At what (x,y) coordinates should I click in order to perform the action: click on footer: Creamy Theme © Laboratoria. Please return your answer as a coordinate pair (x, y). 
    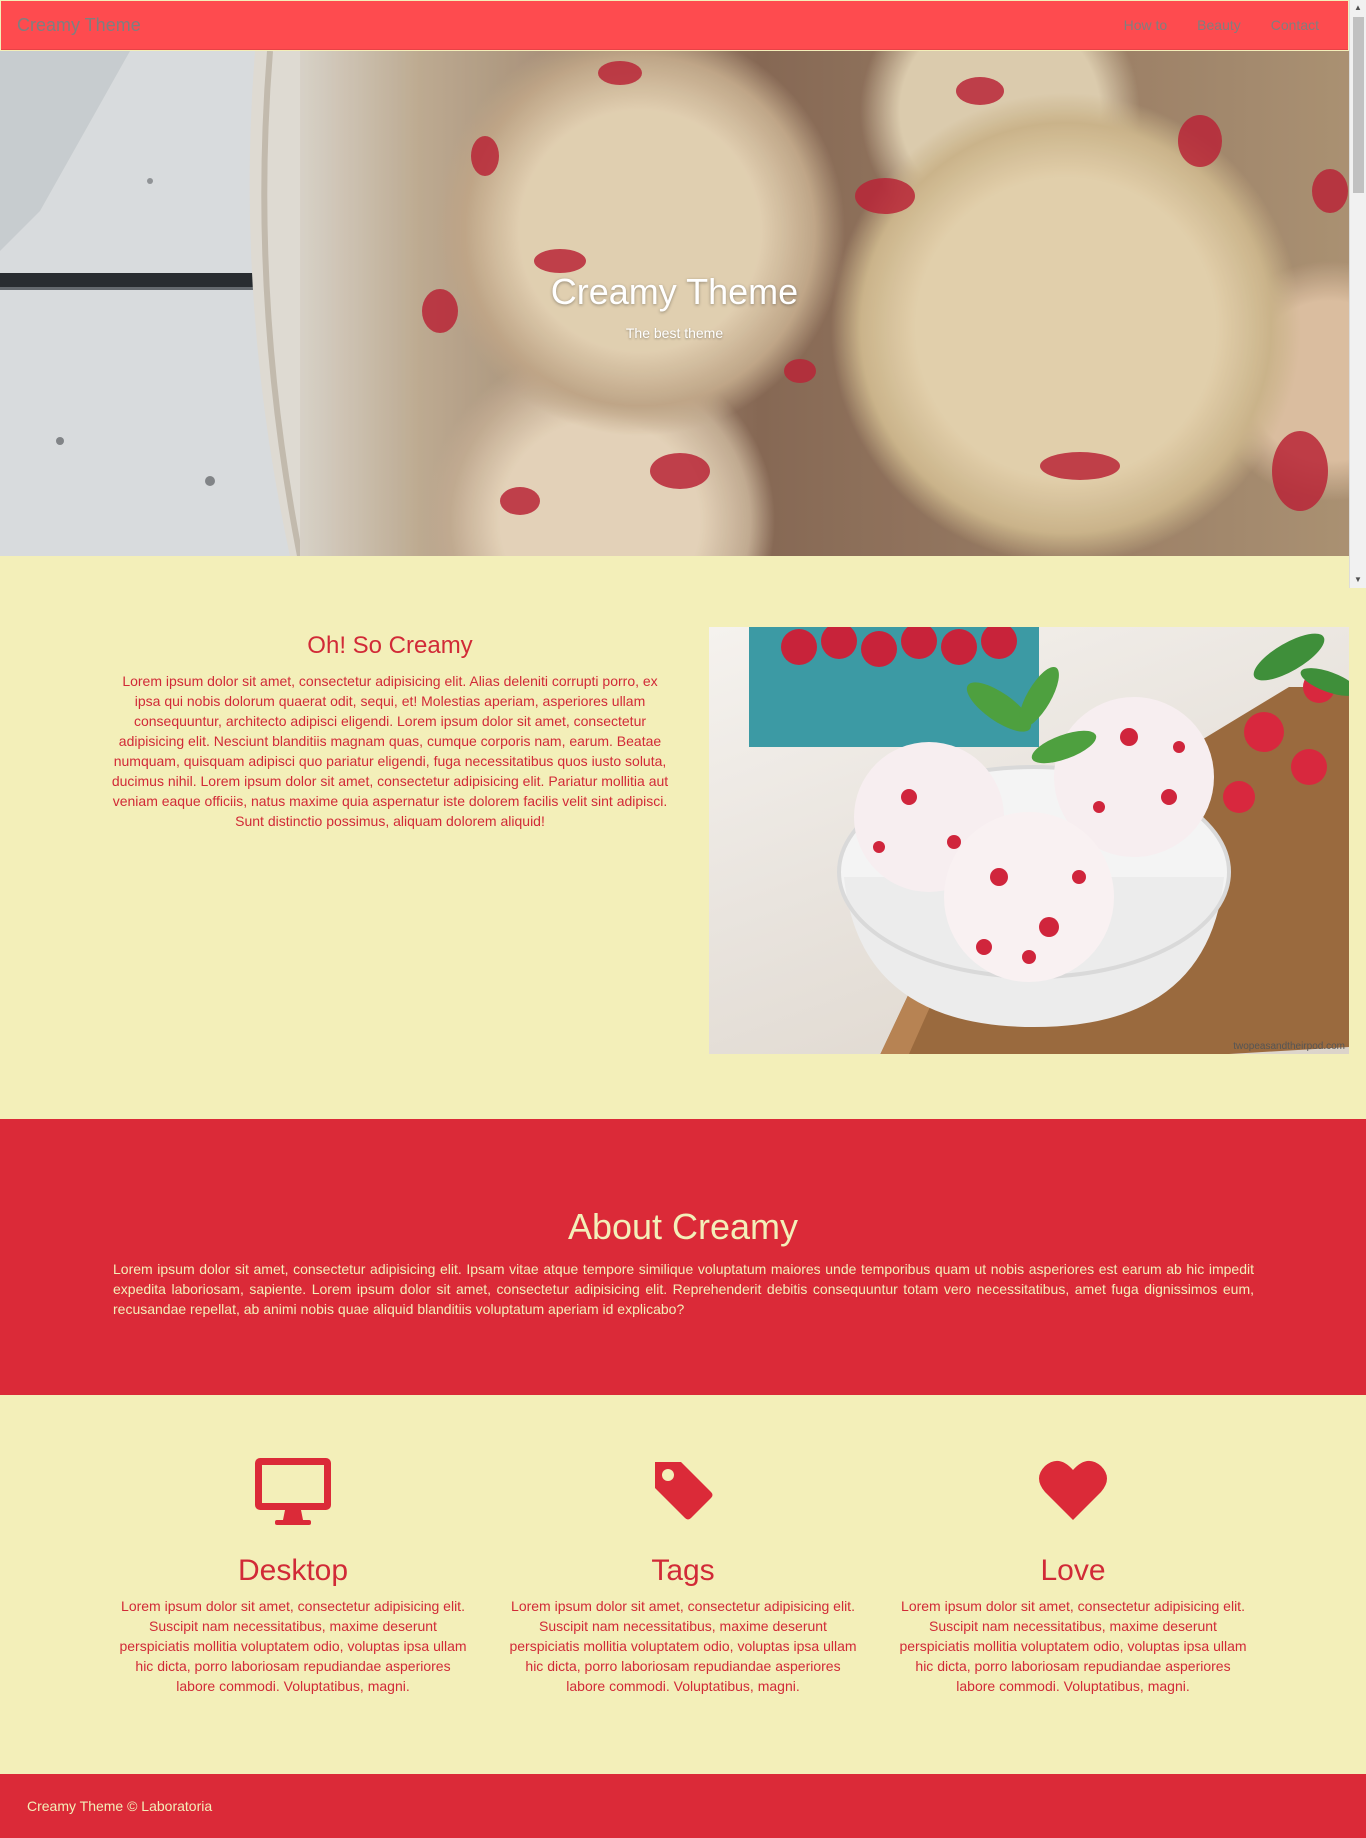
    Looking at the image, I should click on (683, 1806).